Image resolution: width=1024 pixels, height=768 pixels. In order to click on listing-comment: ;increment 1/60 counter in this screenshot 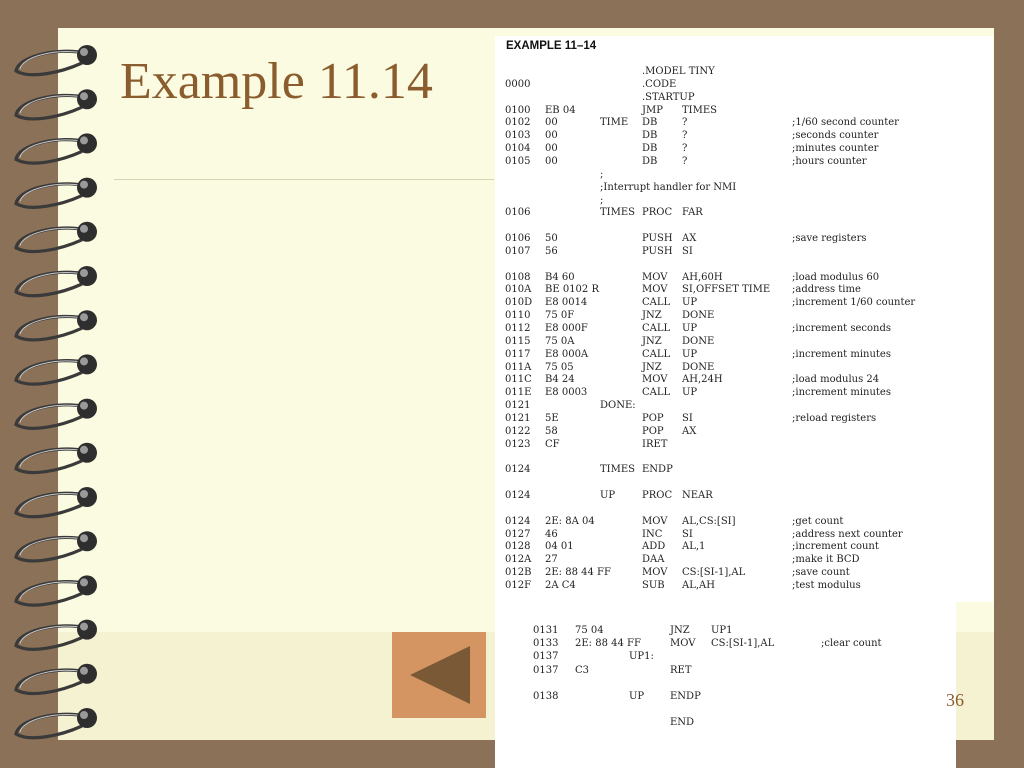, I will do `click(854, 303)`.